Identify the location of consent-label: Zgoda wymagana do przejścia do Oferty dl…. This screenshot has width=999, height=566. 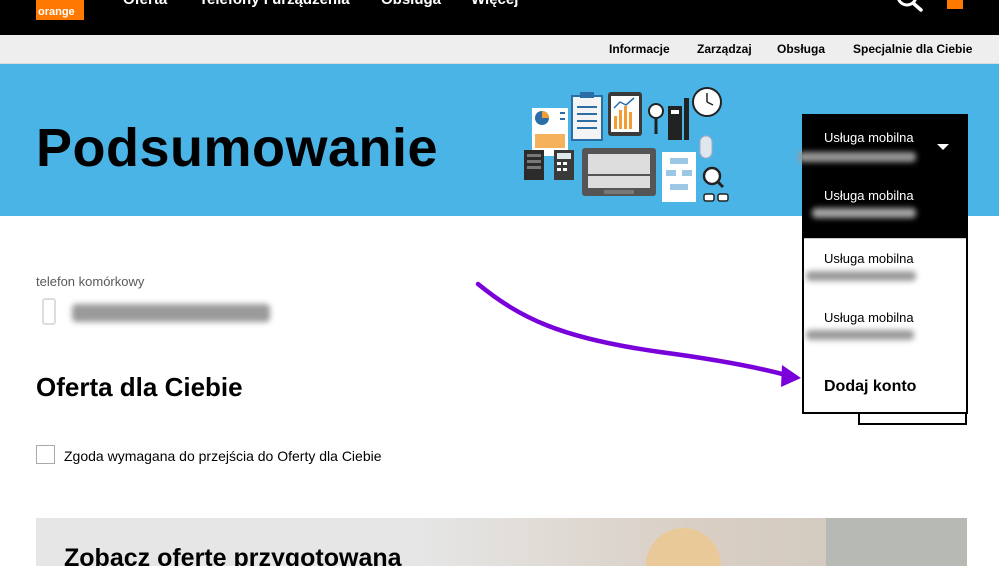
(223, 456).